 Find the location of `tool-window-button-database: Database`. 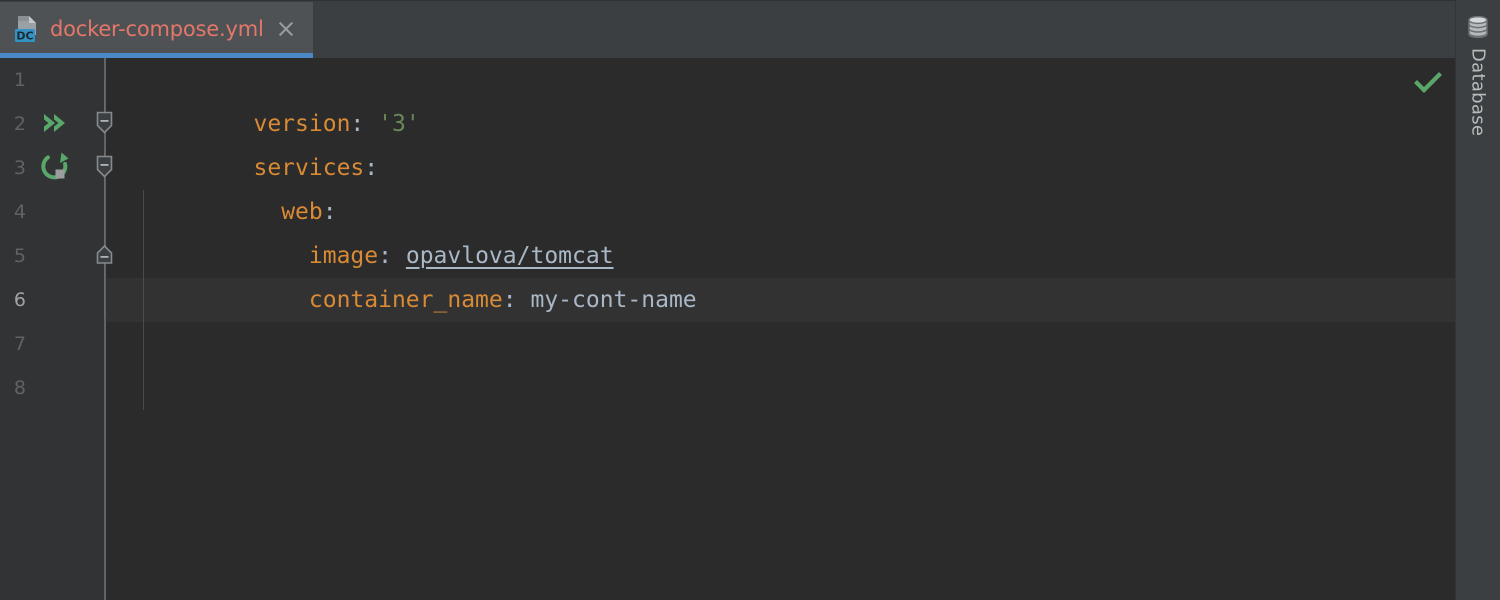

tool-window-button-database: Database is located at coordinates (1478, 71).